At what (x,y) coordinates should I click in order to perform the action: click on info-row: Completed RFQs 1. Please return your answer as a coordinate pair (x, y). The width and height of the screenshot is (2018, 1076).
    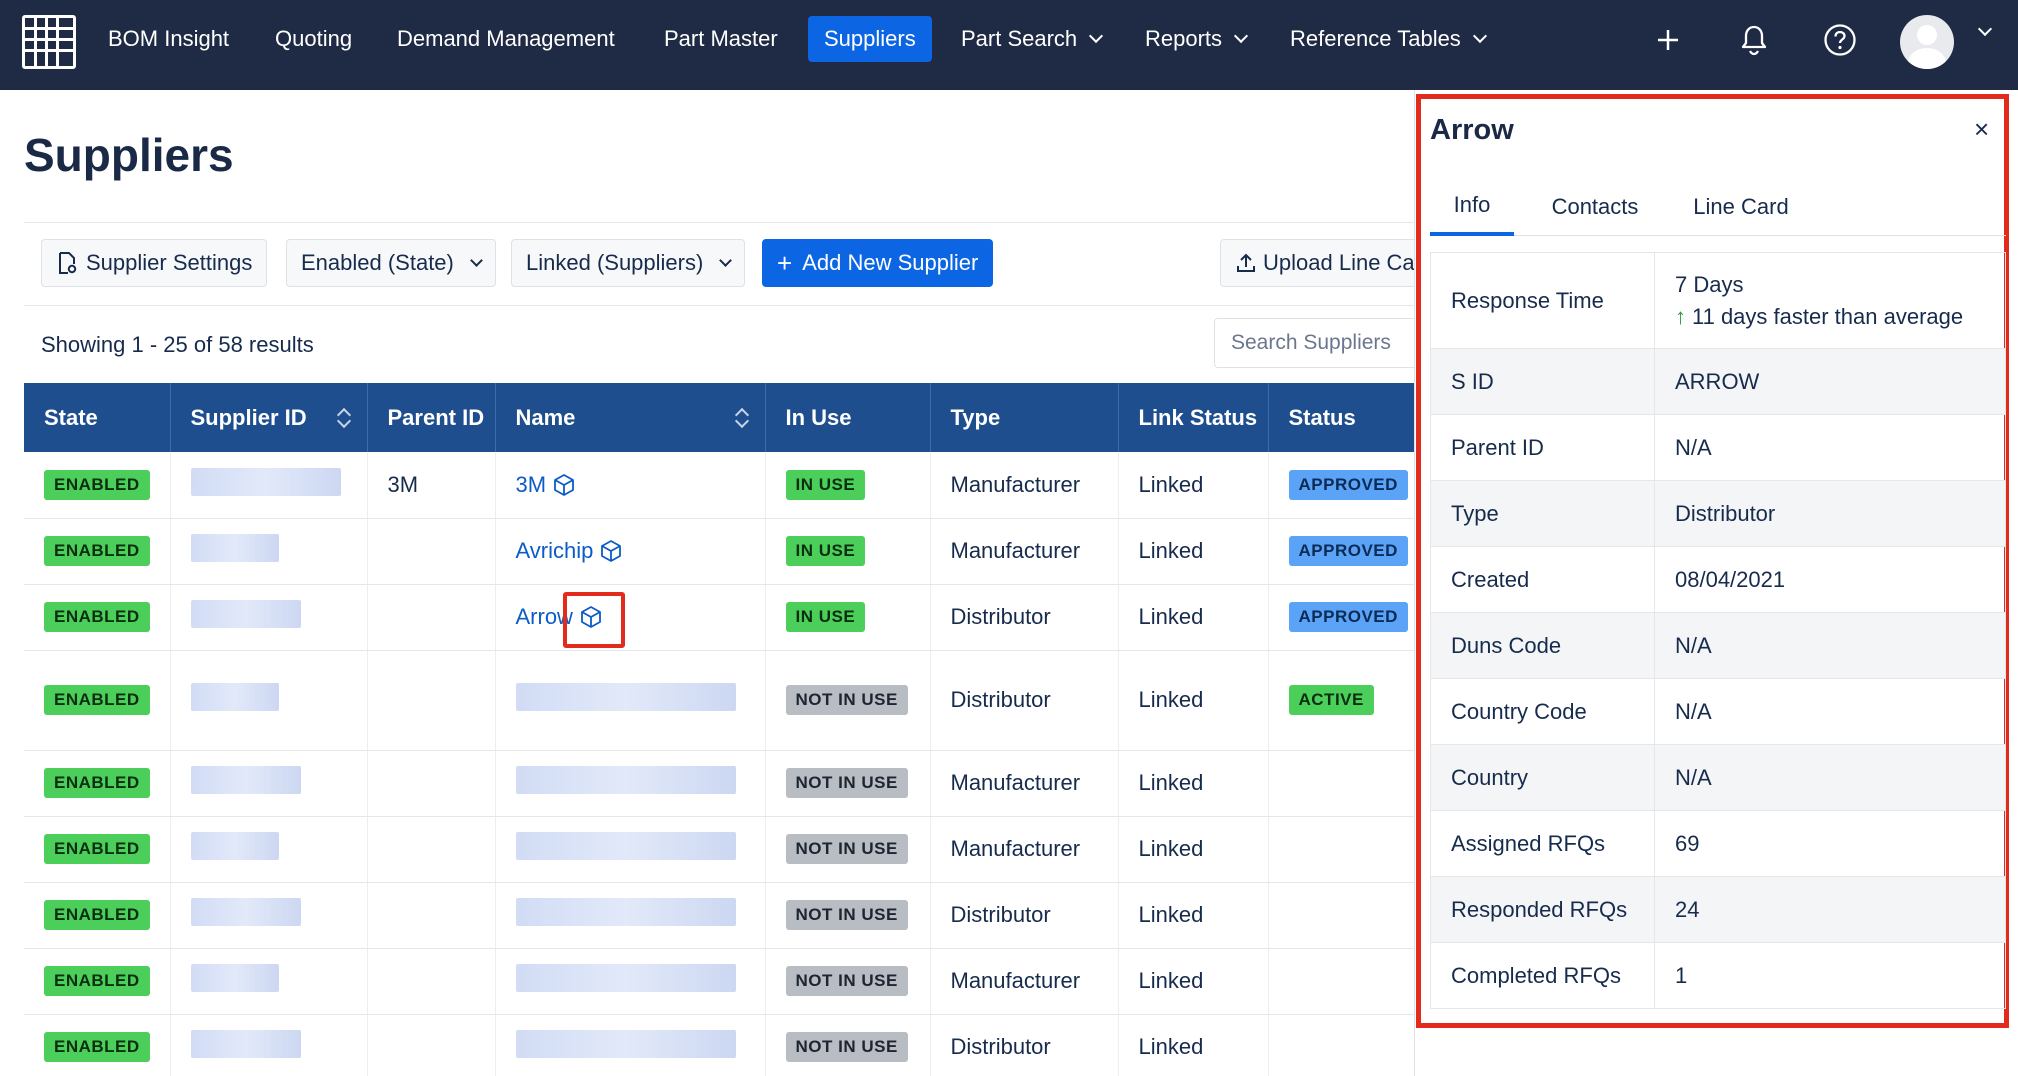
    Looking at the image, I should click on (1718, 975).